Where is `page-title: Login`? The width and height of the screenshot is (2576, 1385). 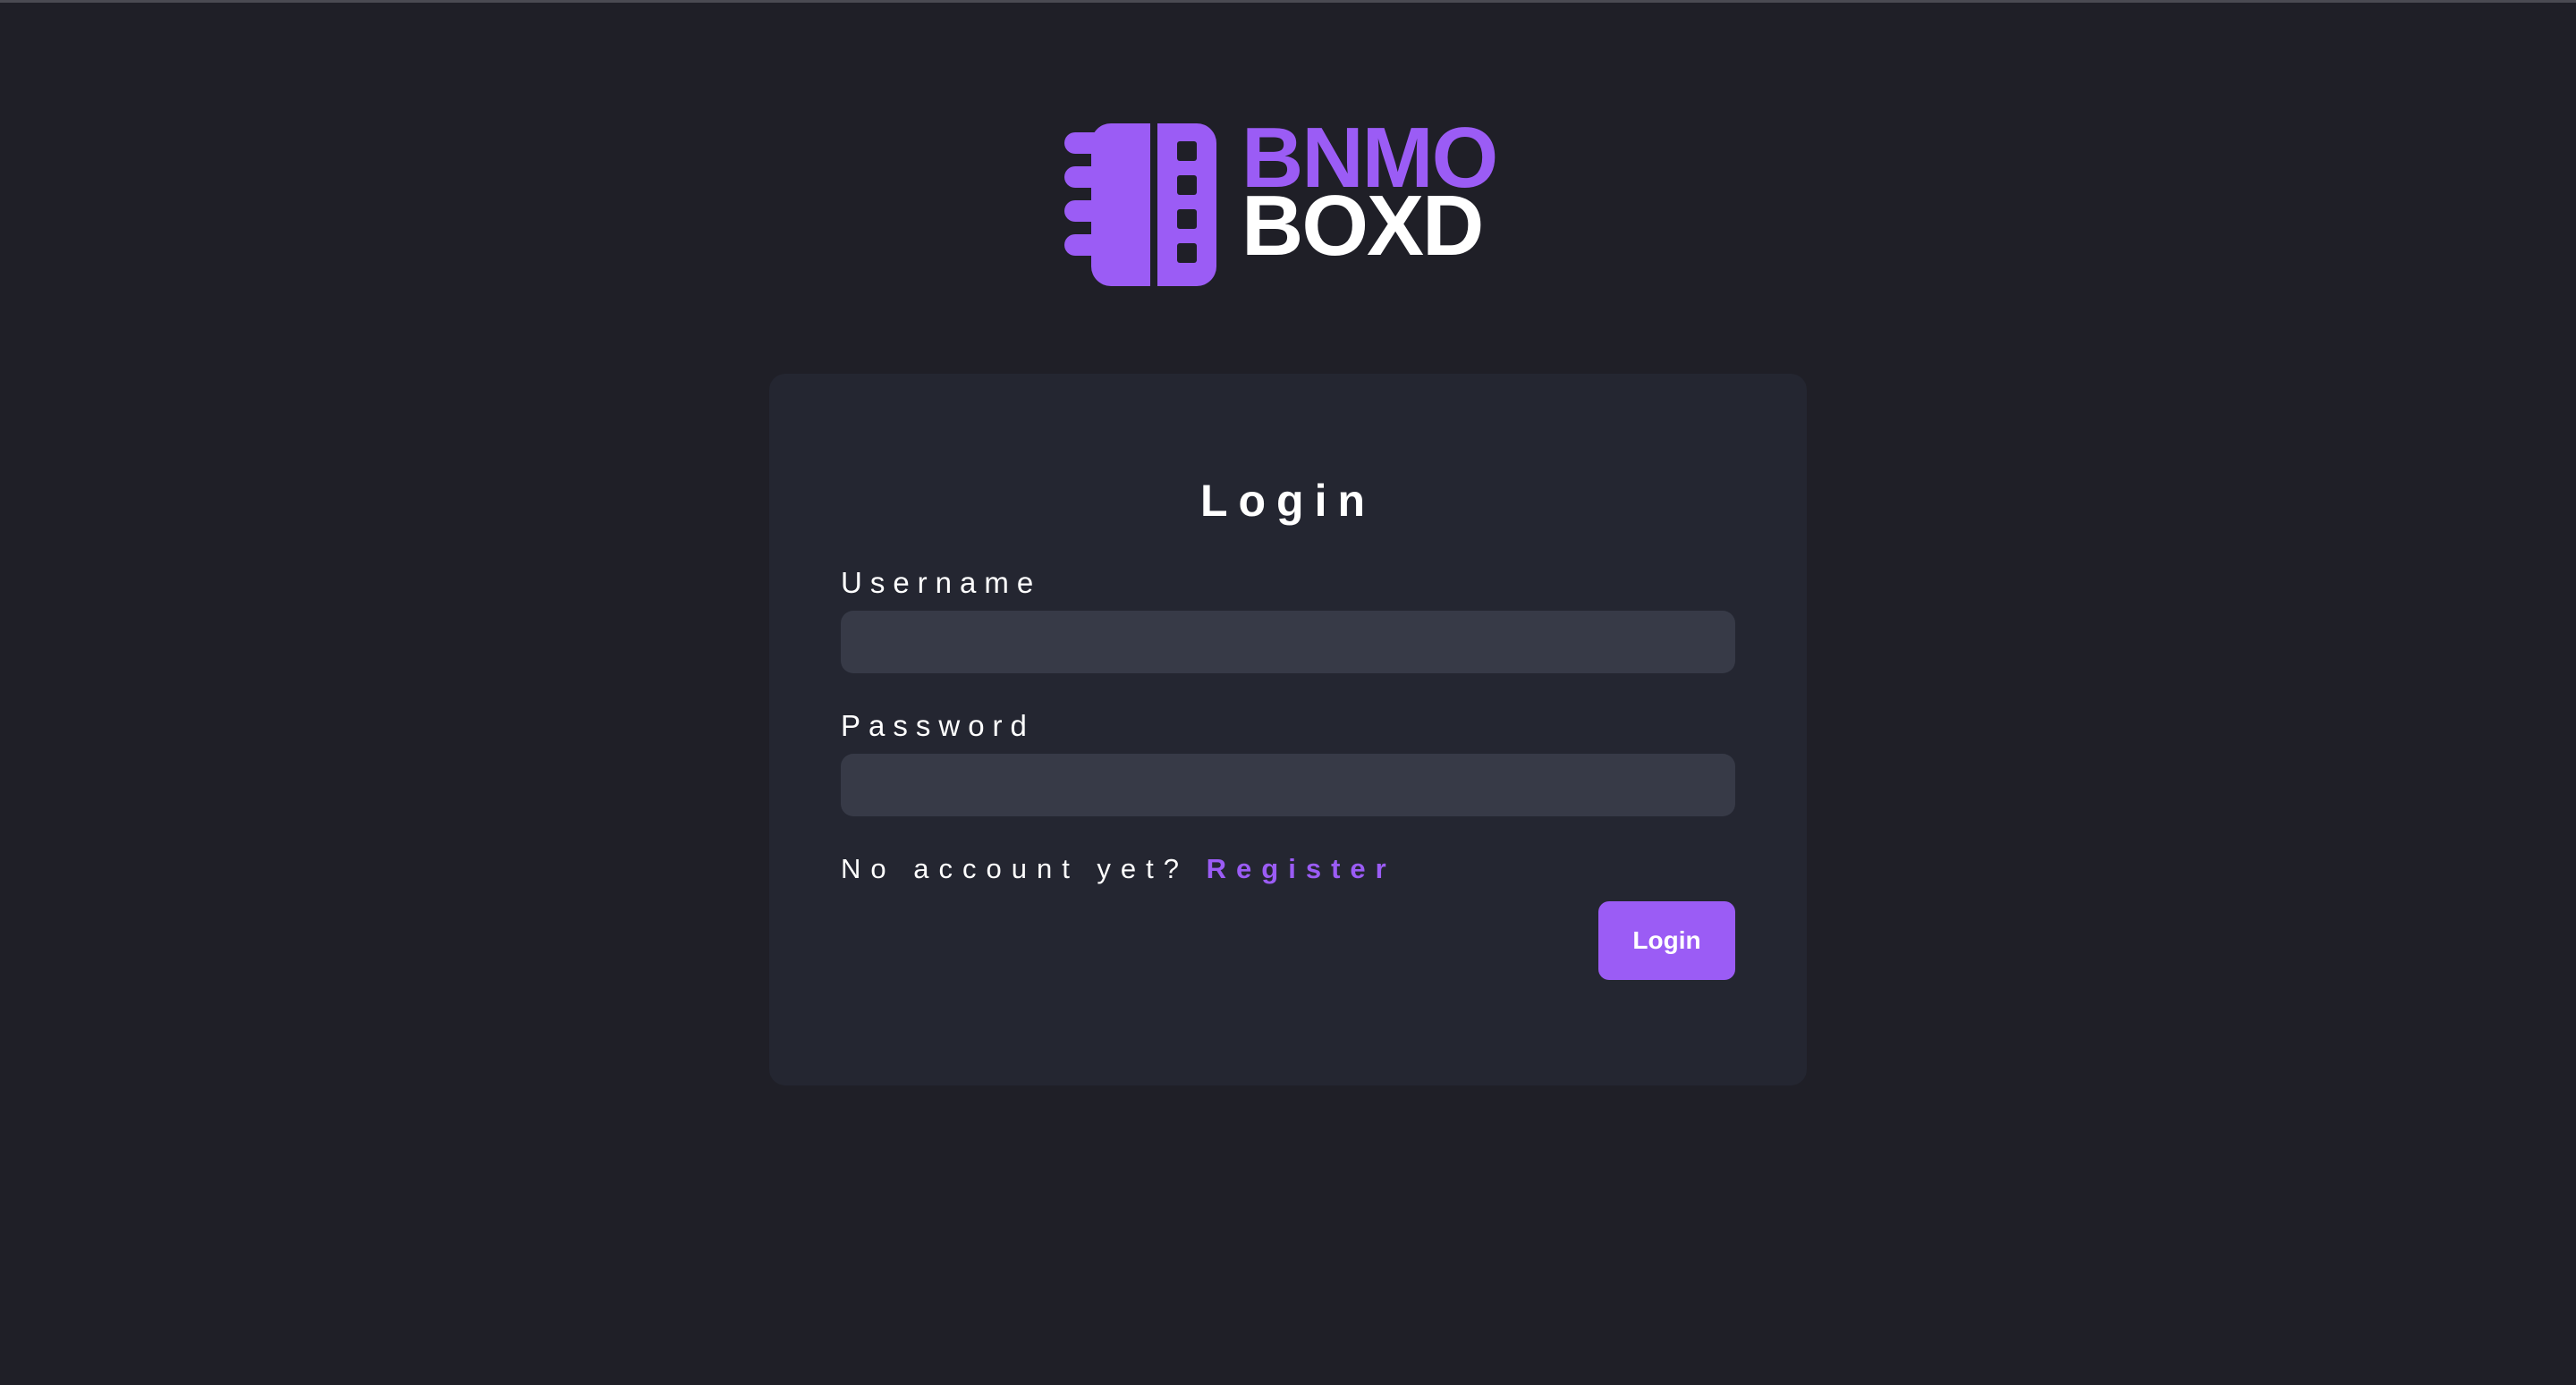
page-title: Login is located at coordinates (1288, 501).